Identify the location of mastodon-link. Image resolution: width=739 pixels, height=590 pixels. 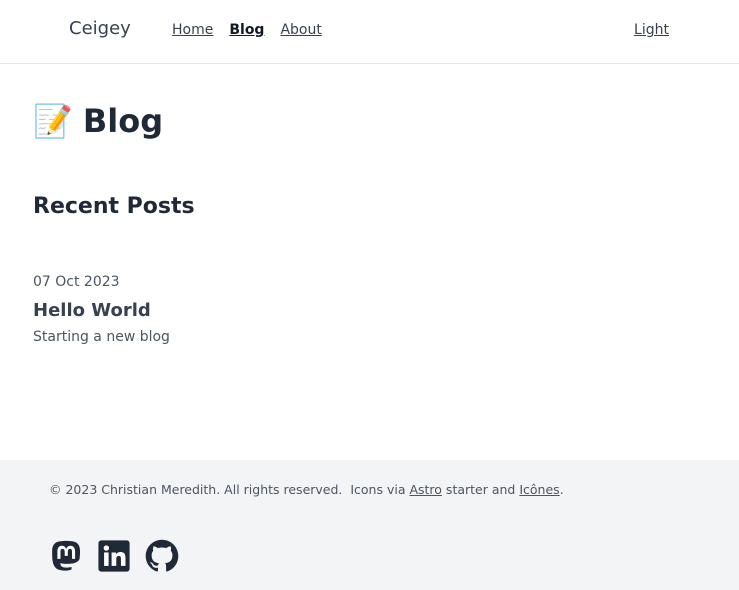
(66, 556).